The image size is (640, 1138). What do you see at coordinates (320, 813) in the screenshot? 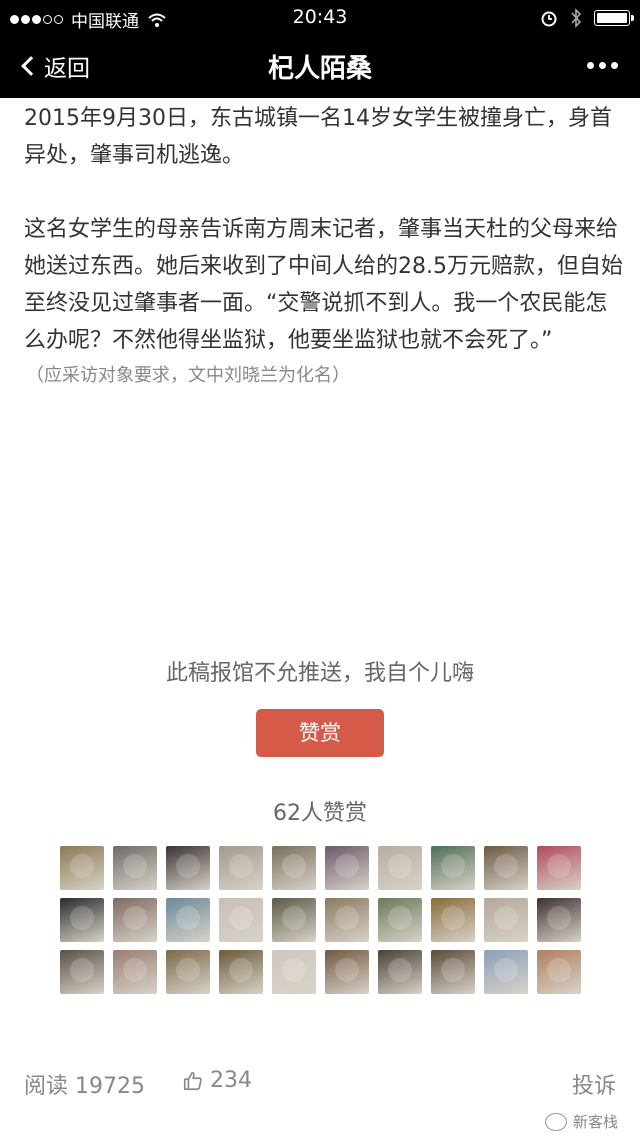
I see `reward-count: 62人赞赏` at bounding box center [320, 813].